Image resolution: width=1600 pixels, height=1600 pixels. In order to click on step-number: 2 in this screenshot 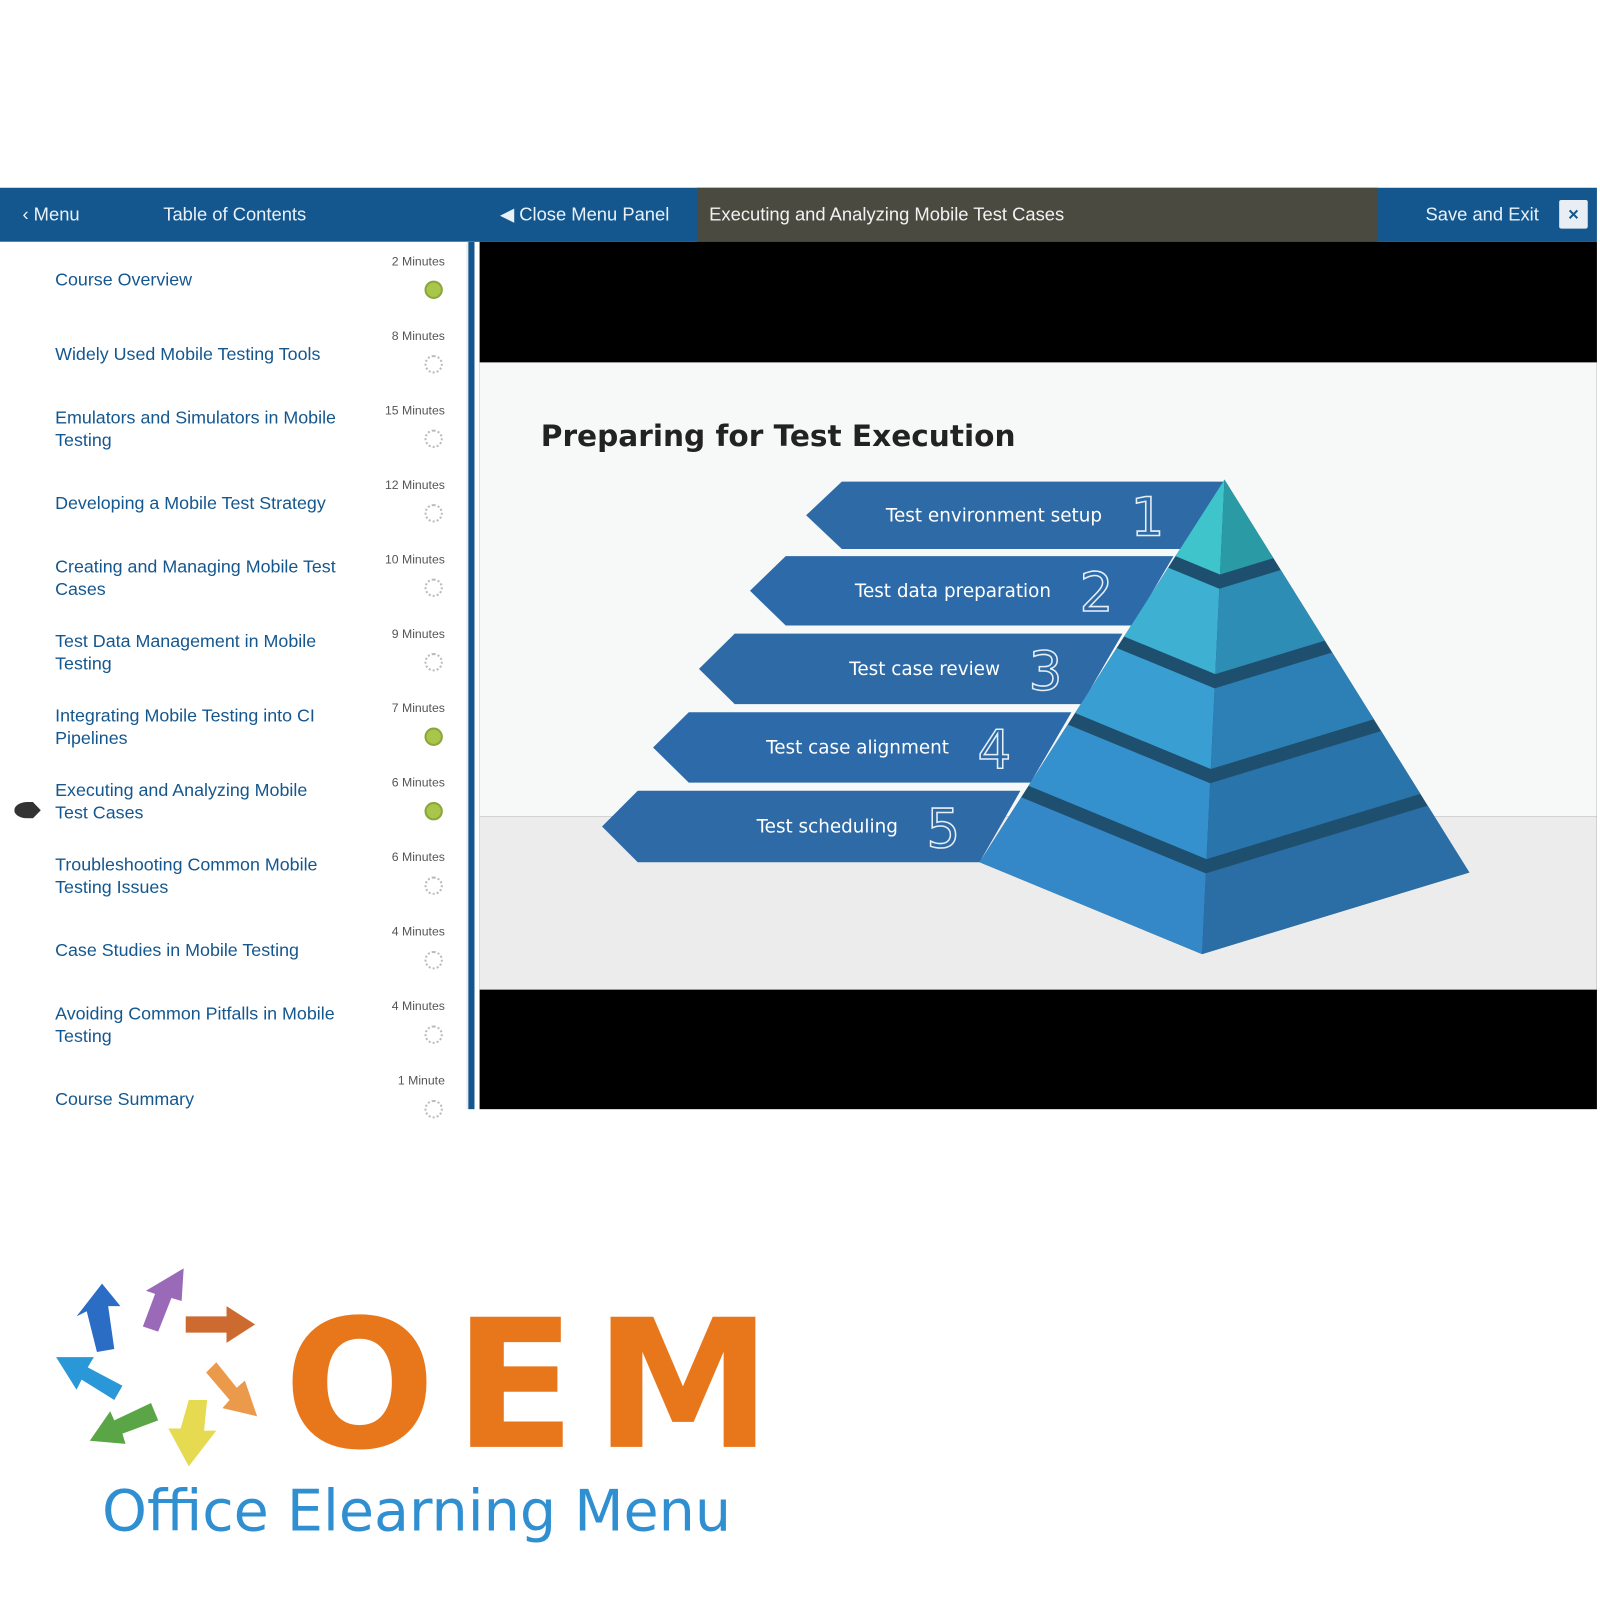, I will do `click(1097, 593)`.